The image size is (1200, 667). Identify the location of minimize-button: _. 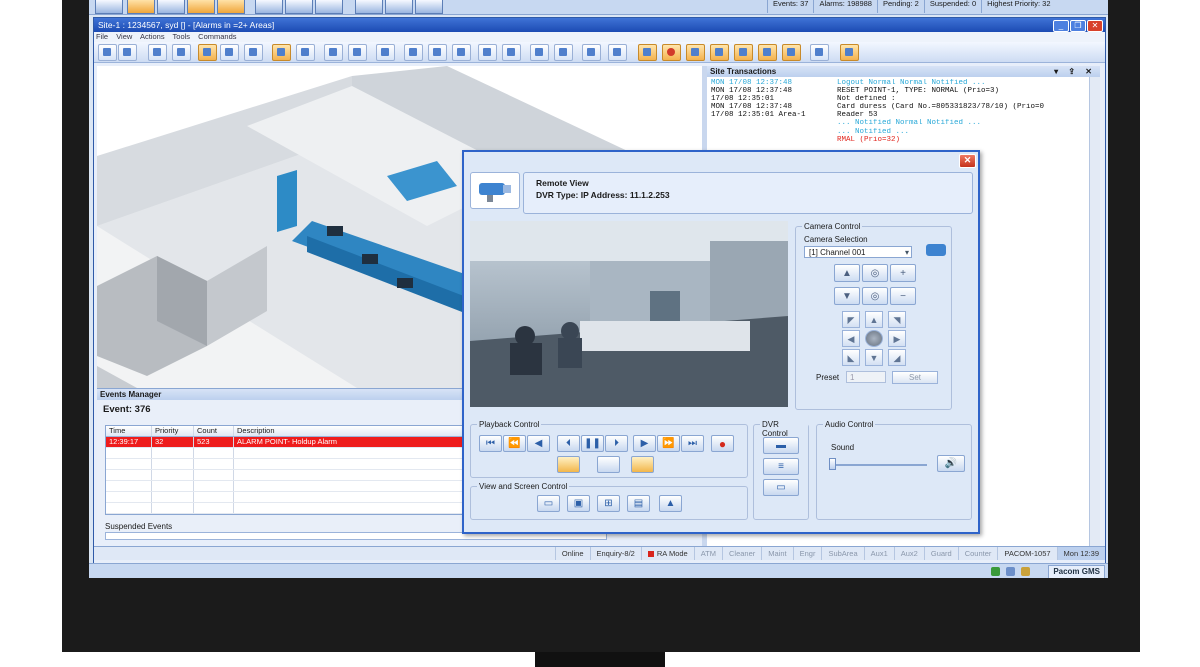
(1061, 26).